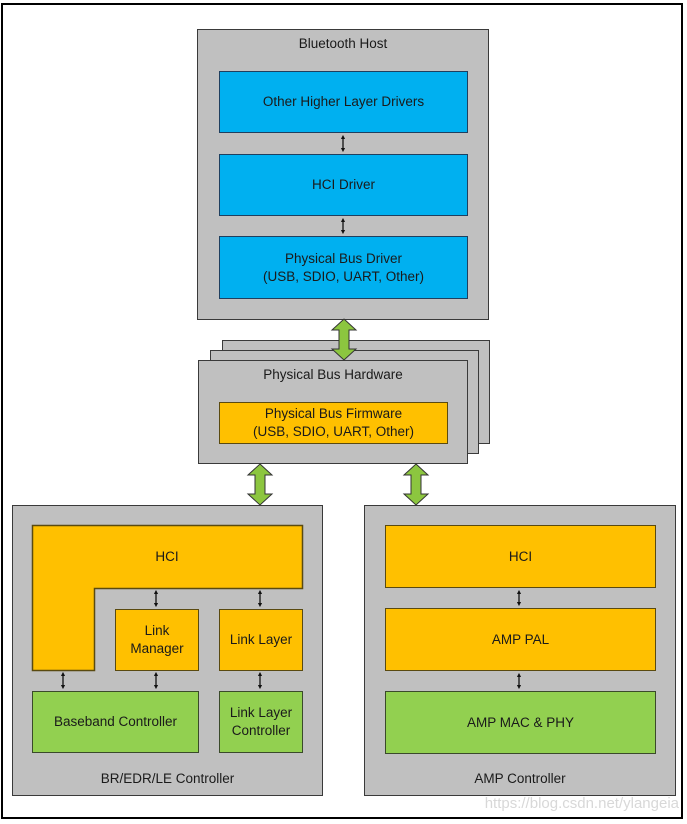  What do you see at coordinates (581, 803) in the screenshot?
I see `watermark: https://blog.csdn.net/ylangeia` at bounding box center [581, 803].